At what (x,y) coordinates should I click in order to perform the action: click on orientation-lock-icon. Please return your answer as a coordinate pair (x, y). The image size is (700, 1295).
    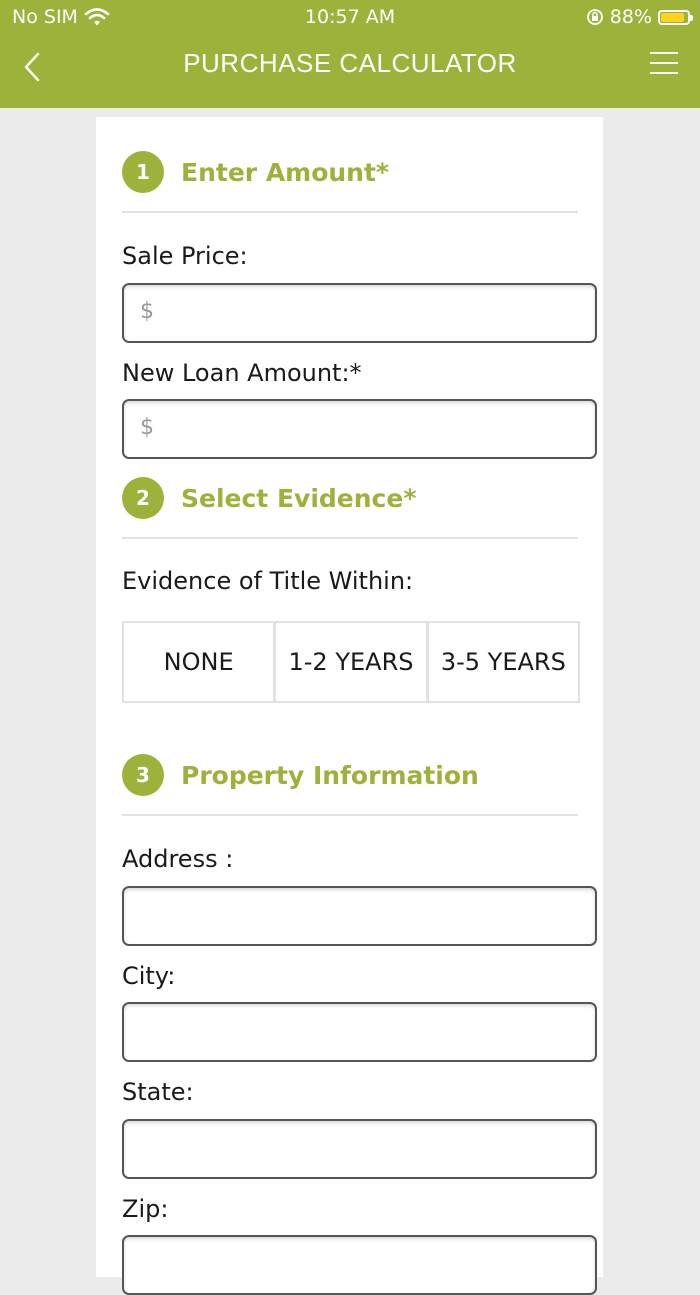
    Looking at the image, I should click on (594, 17).